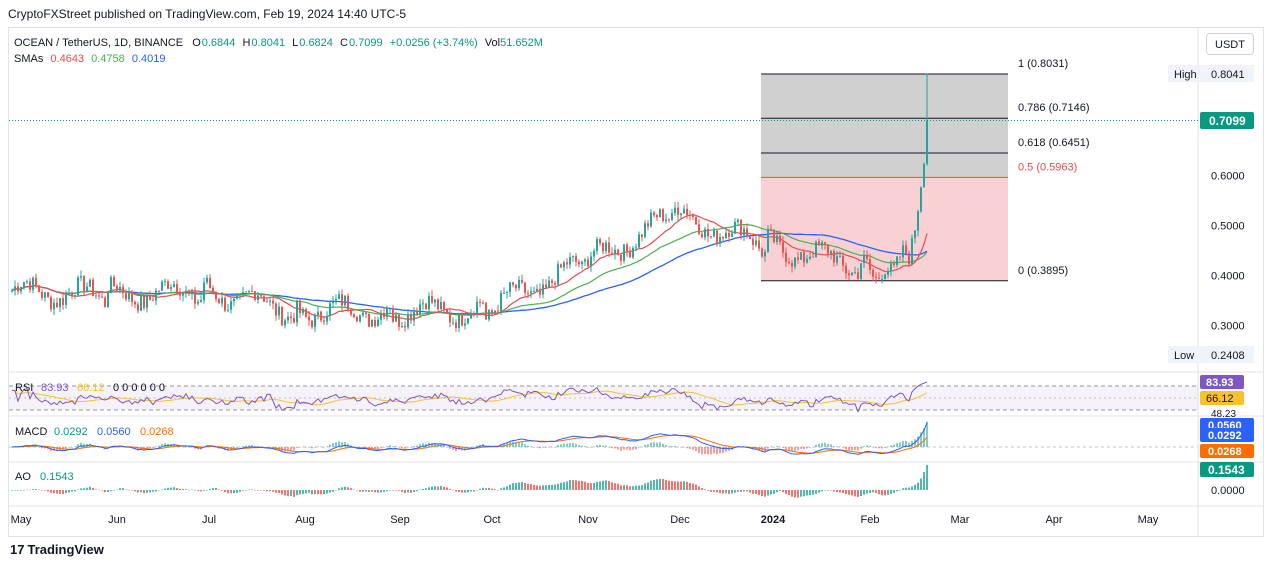  Describe the element at coordinates (1228, 356) in the screenshot. I see `low-marker-value: 0.2408` at that location.